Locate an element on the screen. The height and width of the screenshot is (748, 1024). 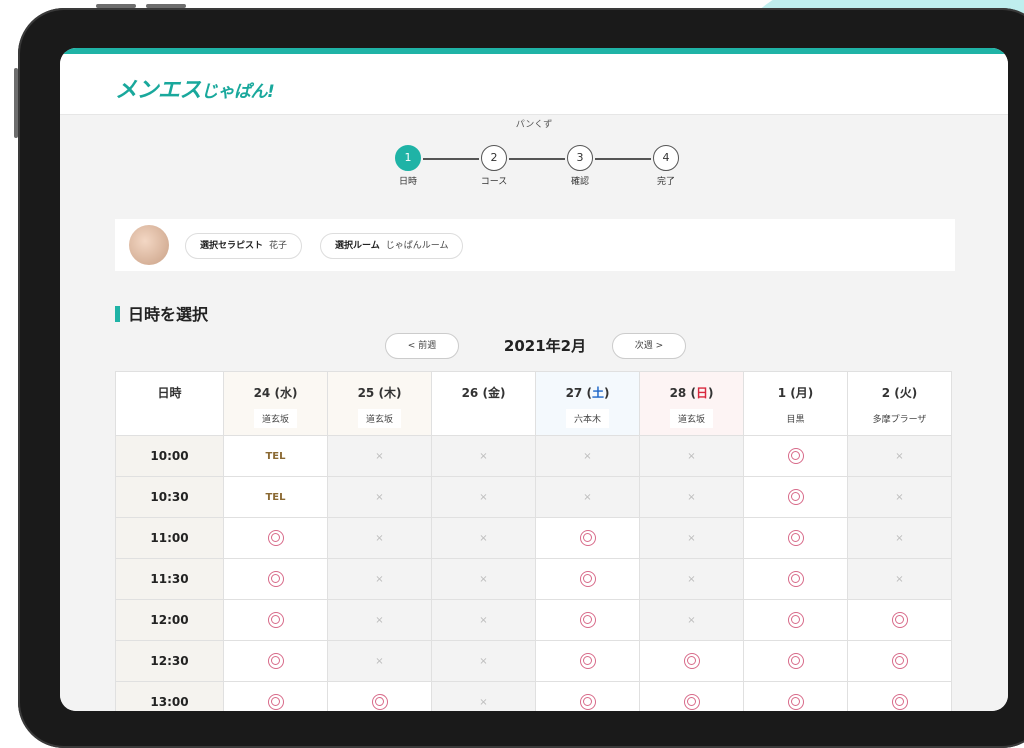
time-row: 10:00 TEL × × × × × is located at coordinates (533, 456).